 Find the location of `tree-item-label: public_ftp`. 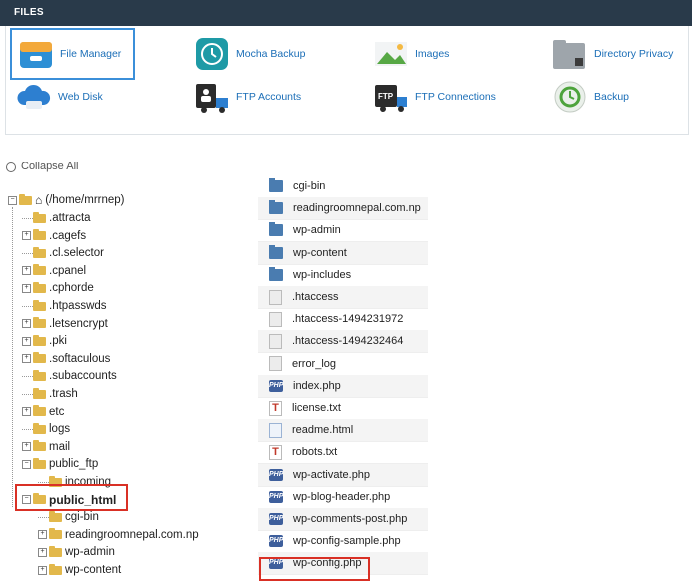

tree-item-label: public_ftp is located at coordinates (74, 464).